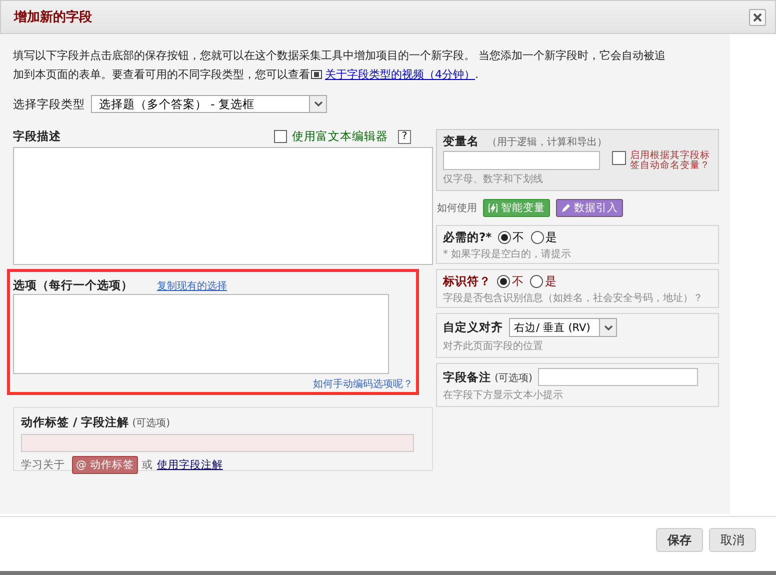 Image resolution: width=776 pixels, height=575 pixels. I want to click on or-text: 或, so click(147, 465).